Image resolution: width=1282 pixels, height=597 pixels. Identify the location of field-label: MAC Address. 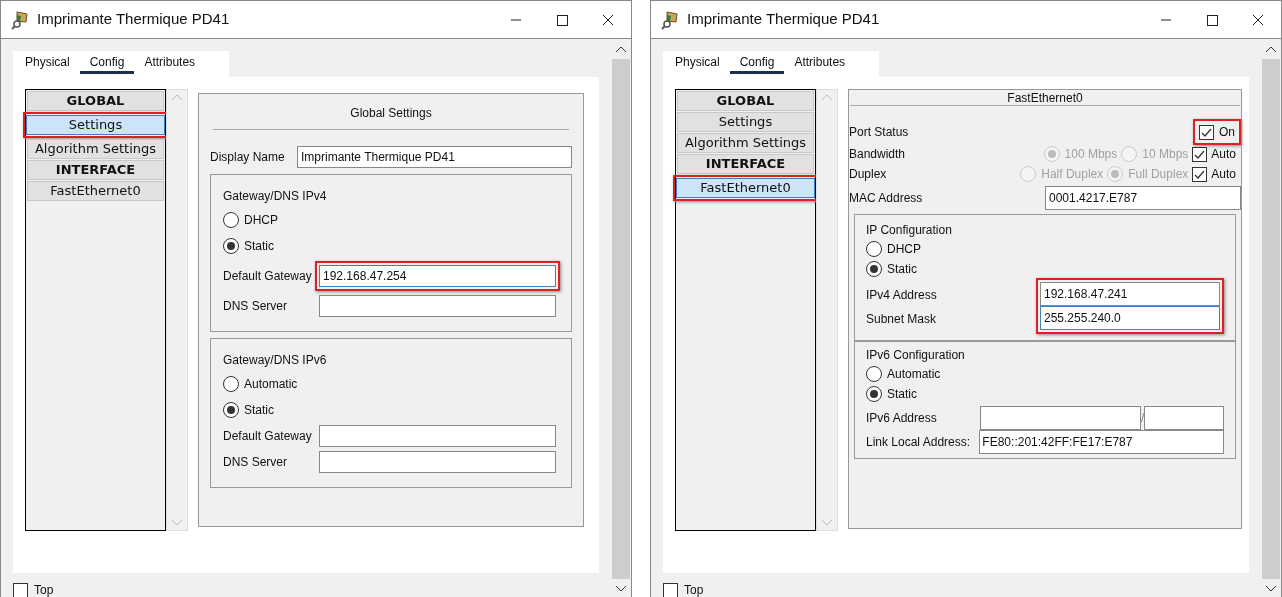
(886, 198).